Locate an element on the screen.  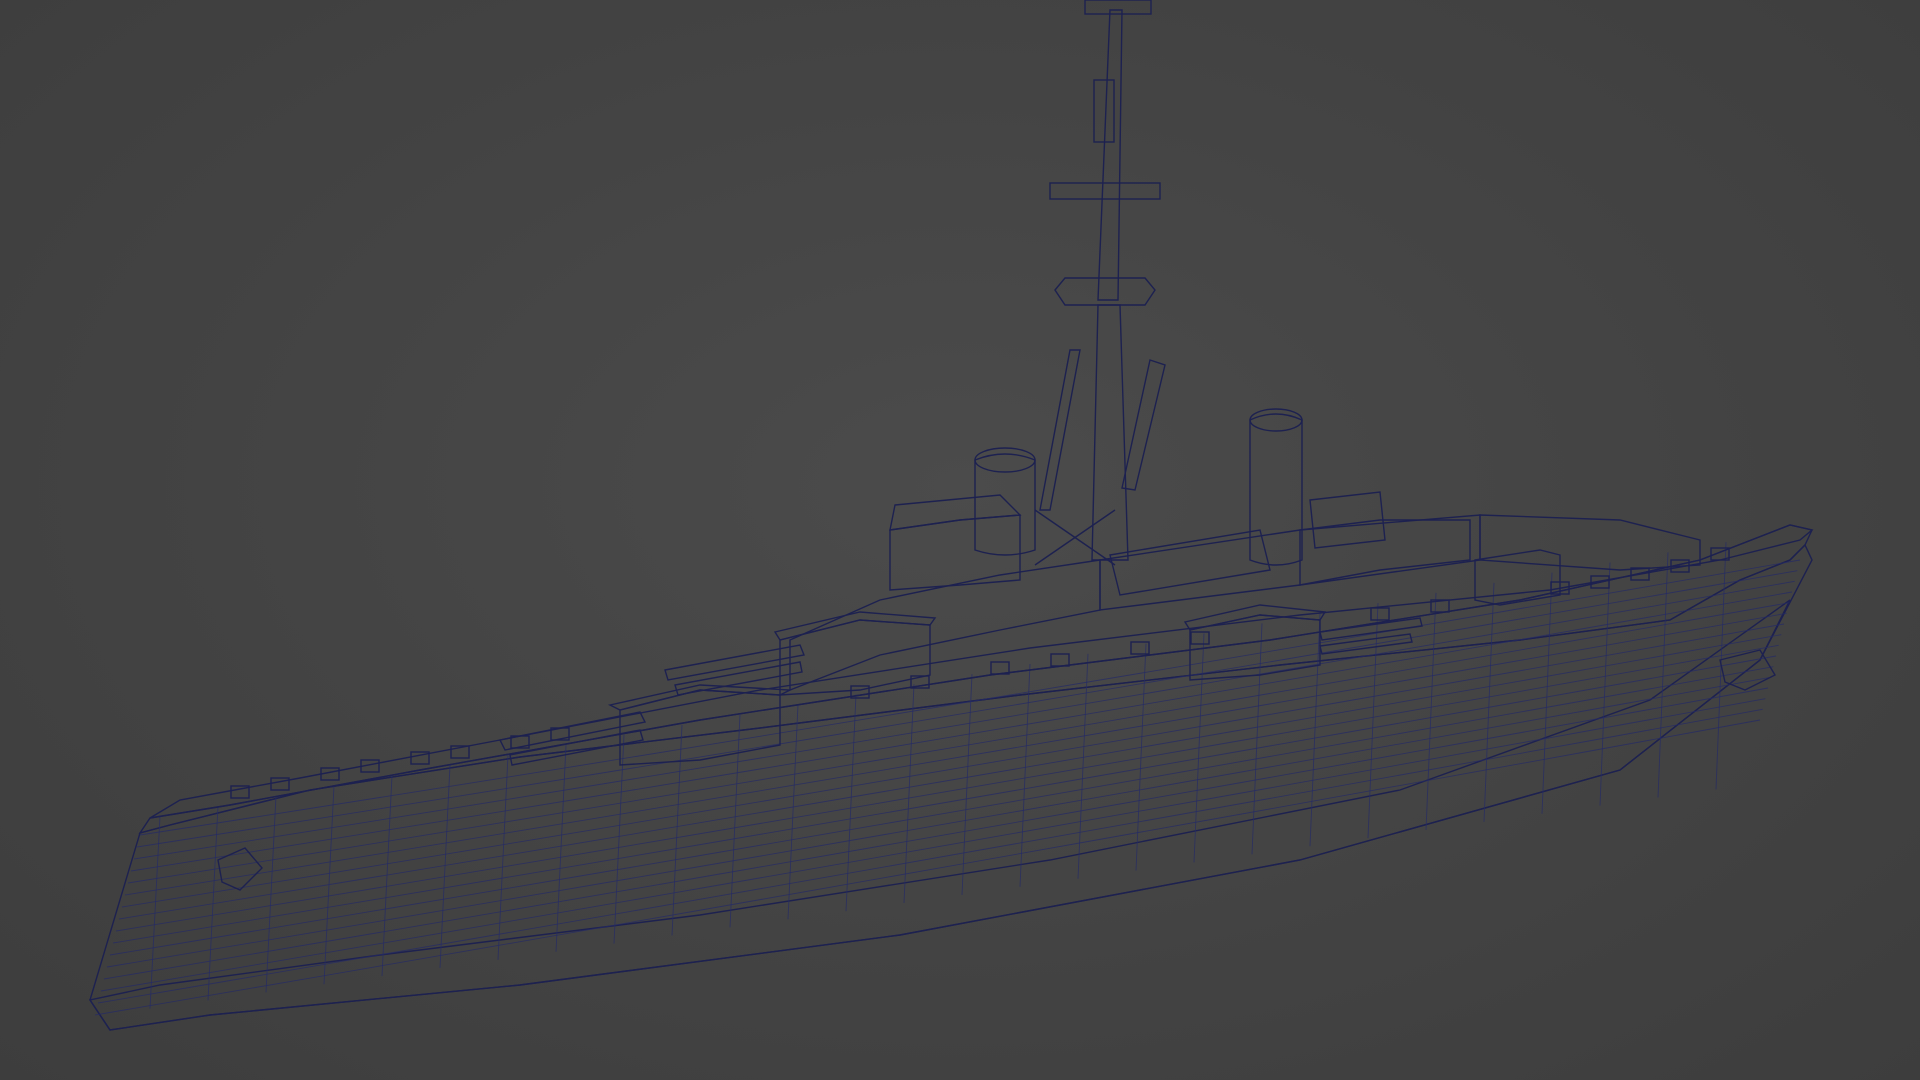
forward-superstructure is located at coordinates (945, 625).